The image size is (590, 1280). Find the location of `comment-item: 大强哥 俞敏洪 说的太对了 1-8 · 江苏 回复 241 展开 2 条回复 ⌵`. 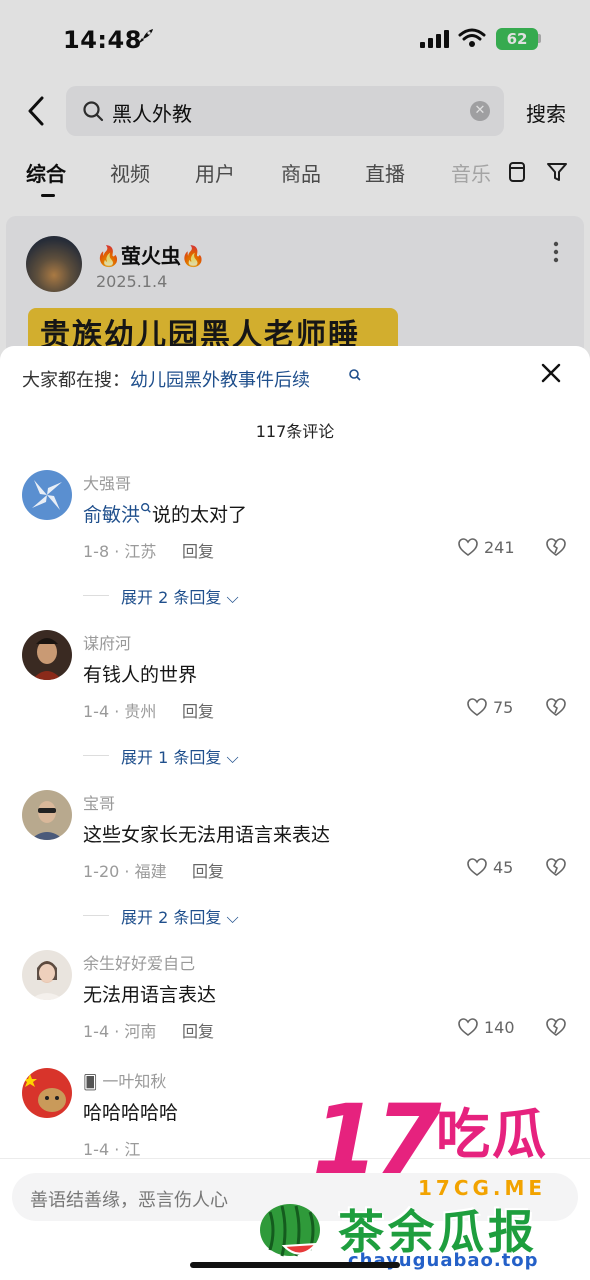

comment-item: 大强哥 俞敏洪 说的太对了 1-8 · 江苏 回复 241 展开 2 条回复 ⌵ is located at coordinates (295, 550).